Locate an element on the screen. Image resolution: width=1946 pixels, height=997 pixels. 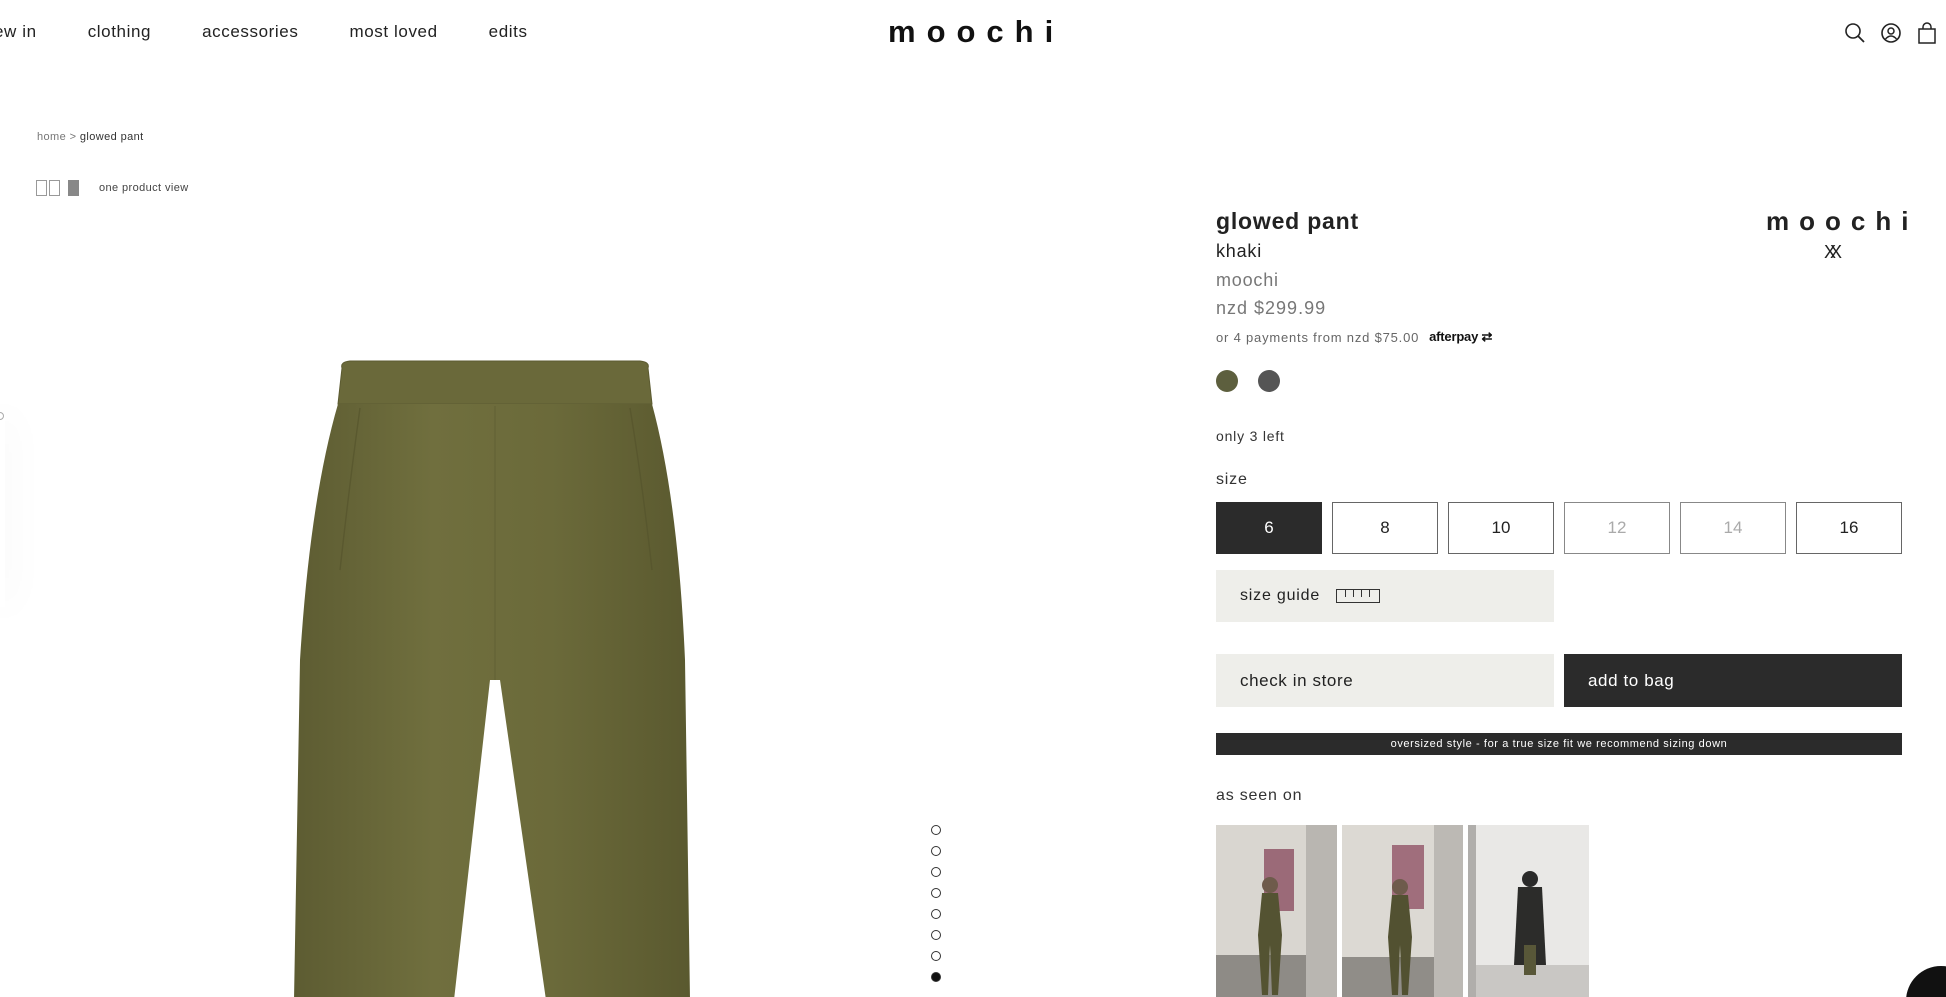
single-view-icon is located at coordinates (73, 188).